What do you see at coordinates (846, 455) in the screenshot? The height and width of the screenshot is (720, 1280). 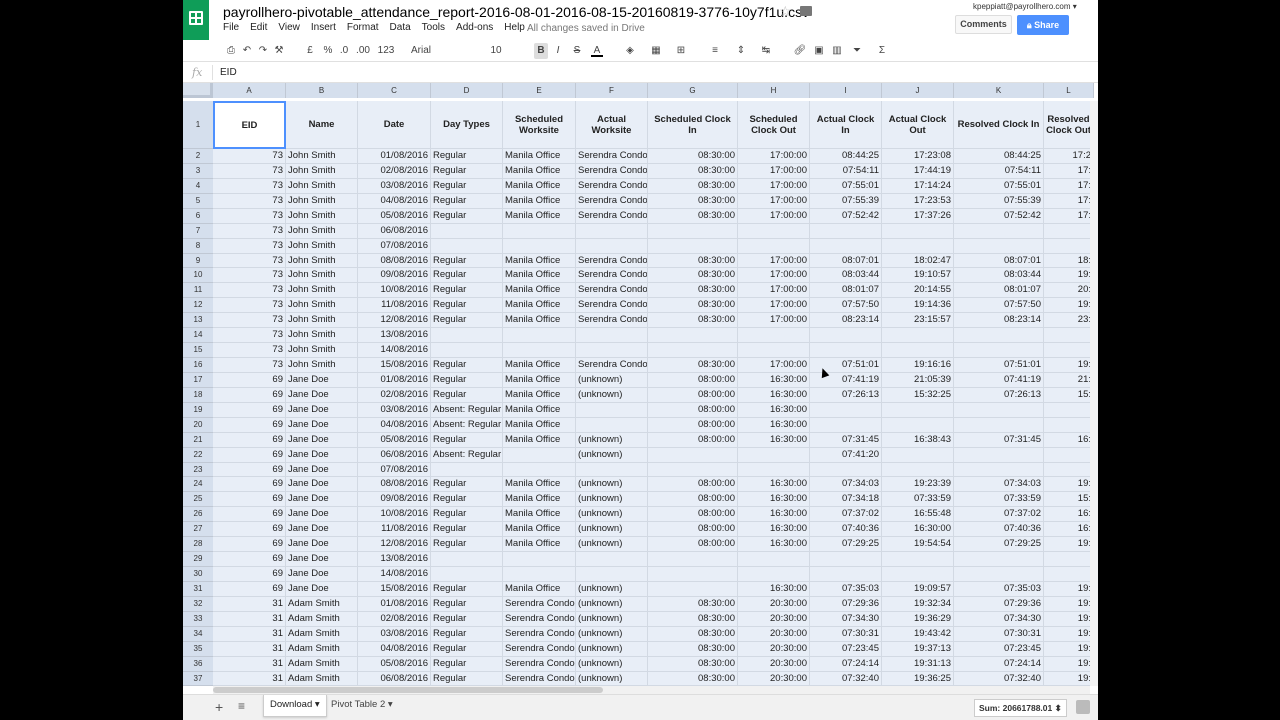 I see `table-cell: 07:41:20` at bounding box center [846, 455].